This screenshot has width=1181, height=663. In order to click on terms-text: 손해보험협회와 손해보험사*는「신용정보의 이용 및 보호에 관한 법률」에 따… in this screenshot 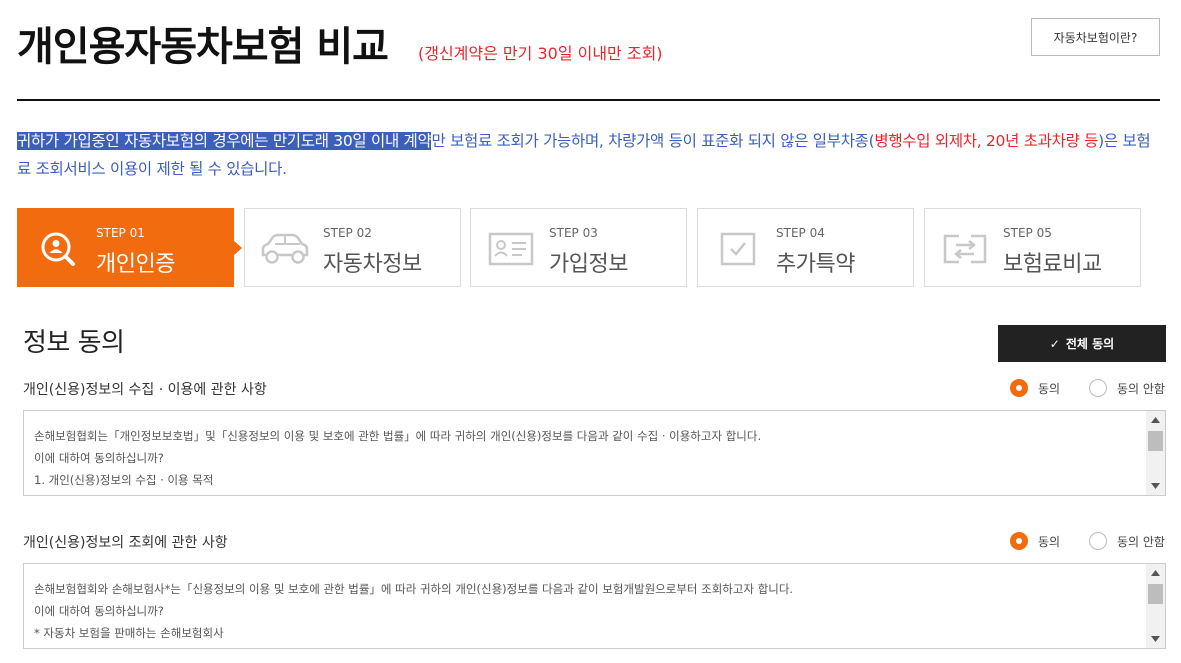, I will do `click(413, 611)`.